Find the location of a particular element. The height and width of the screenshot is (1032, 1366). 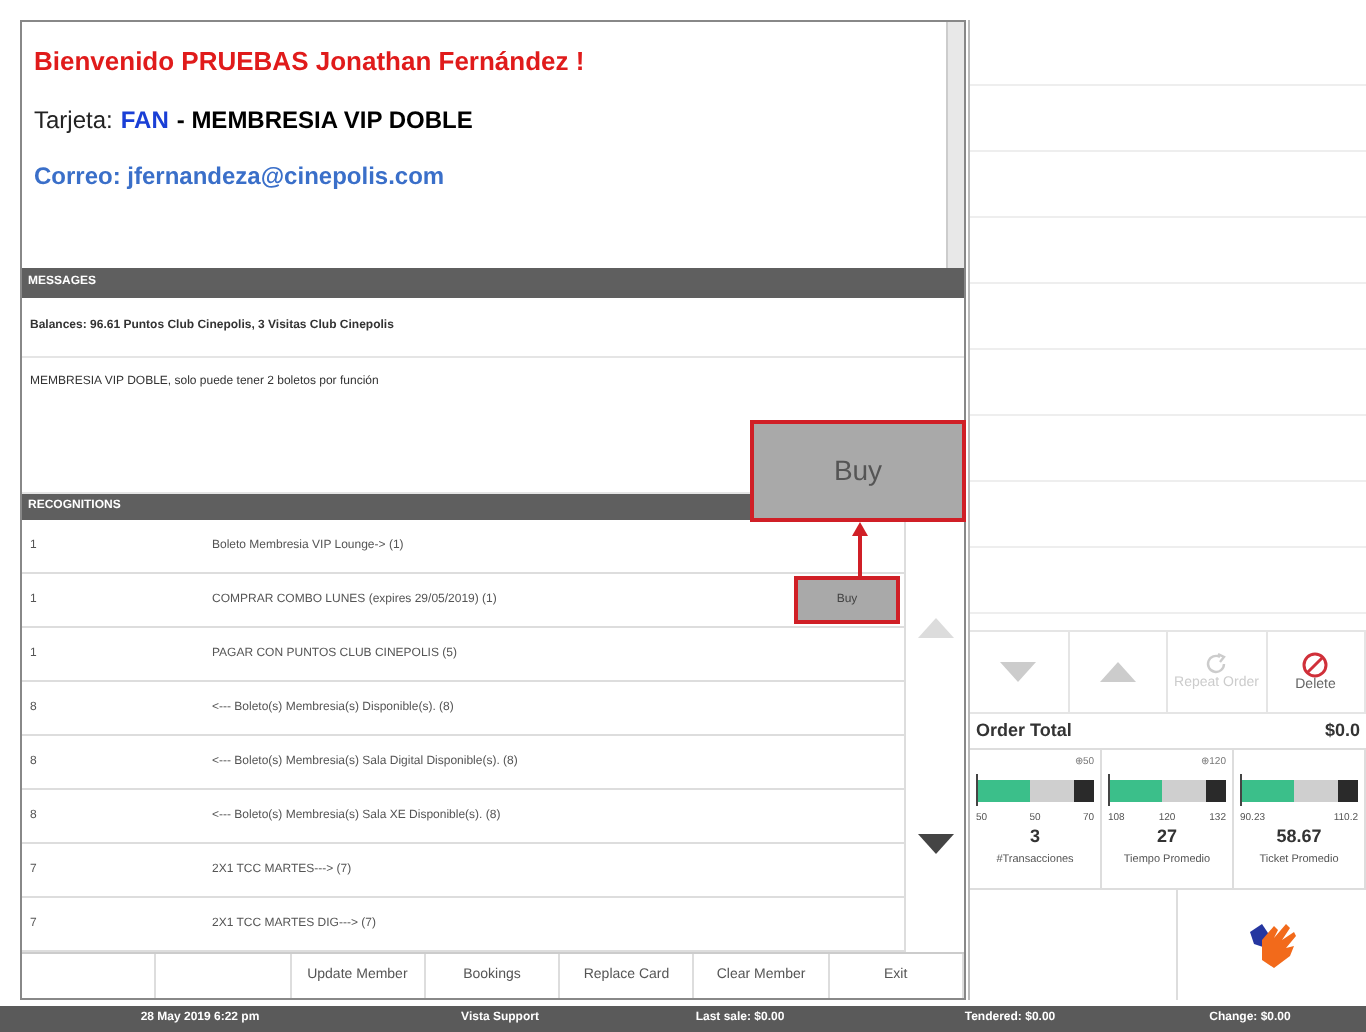

gauge-value: 27 is located at coordinates (1166, 837).